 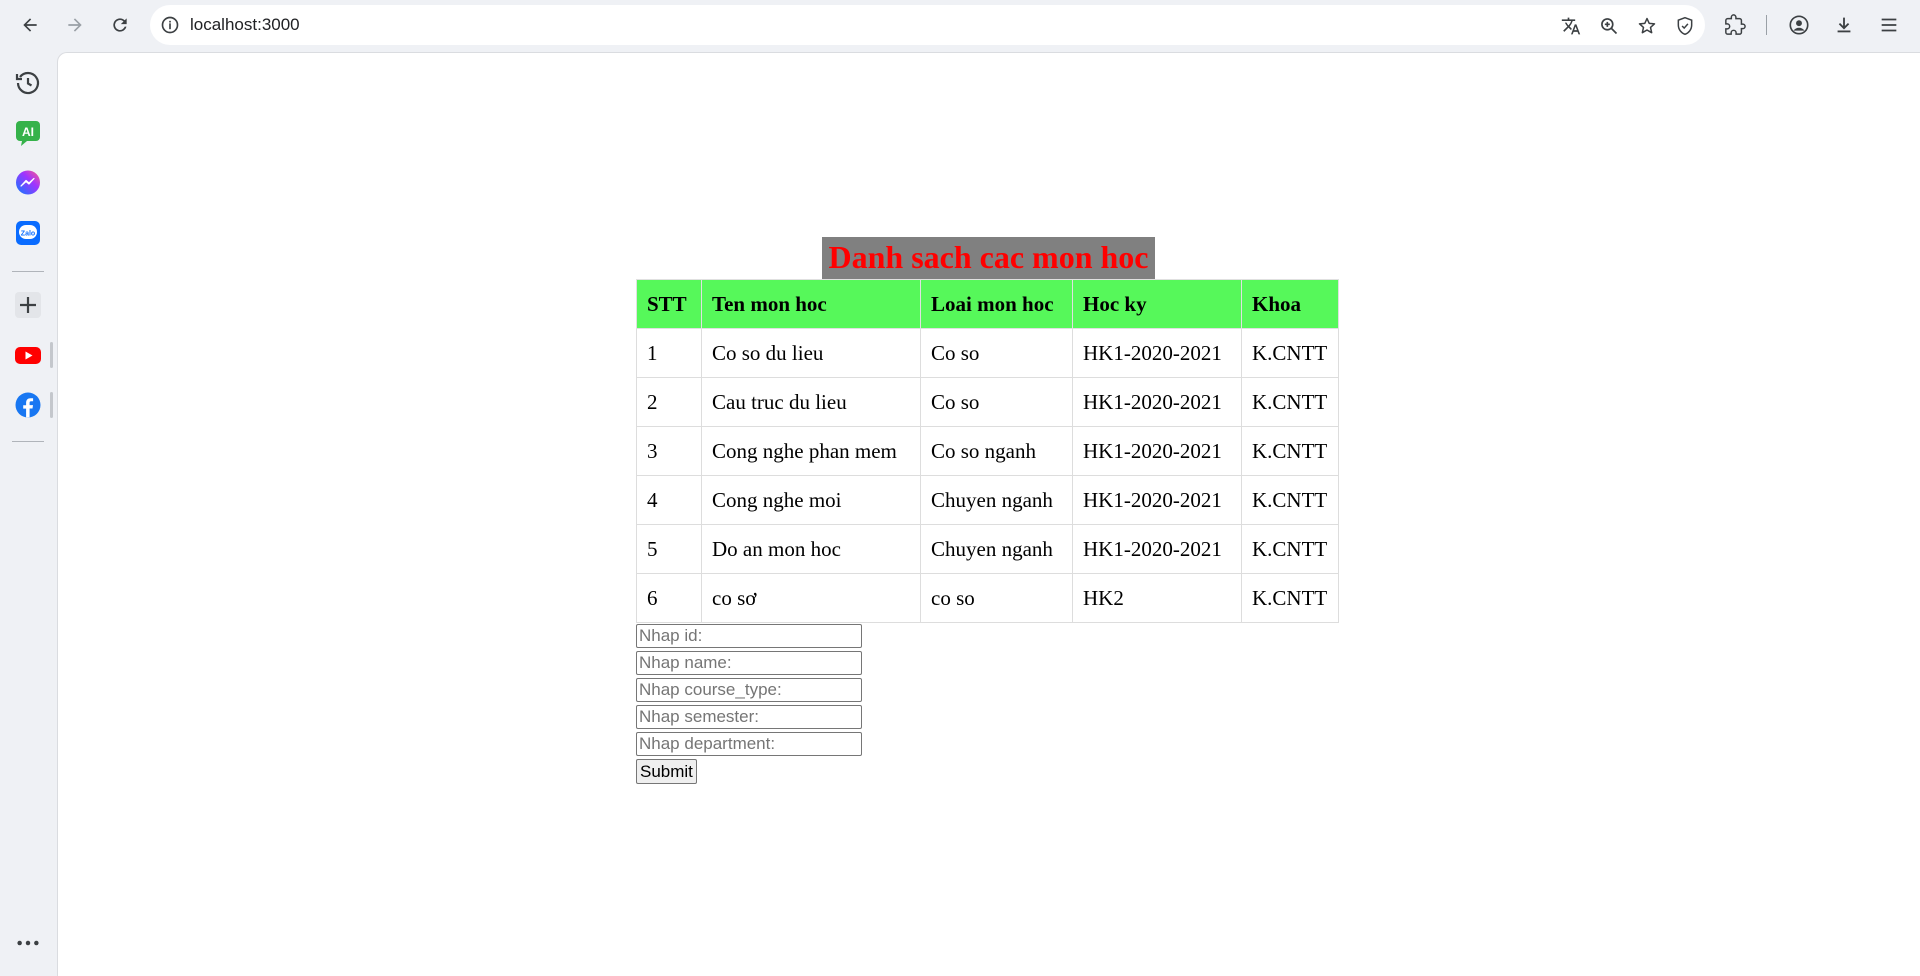 What do you see at coordinates (1571, 26) in the screenshot?
I see `translate-icon` at bounding box center [1571, 26].